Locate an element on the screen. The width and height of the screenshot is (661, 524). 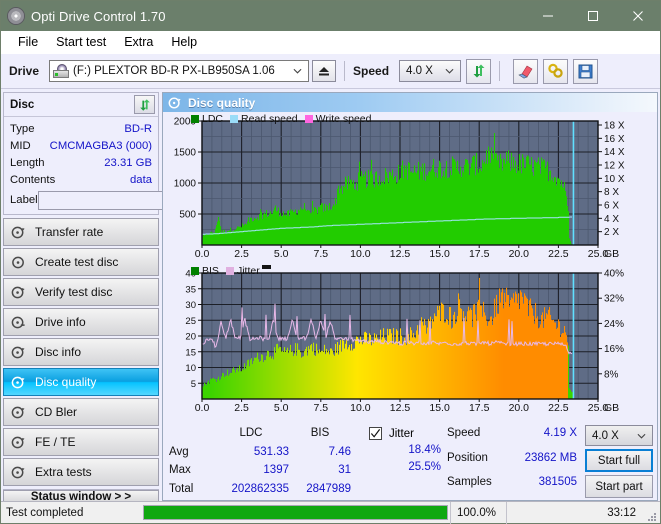
svg-text: 17.5 is located at coordinates (479, 254).